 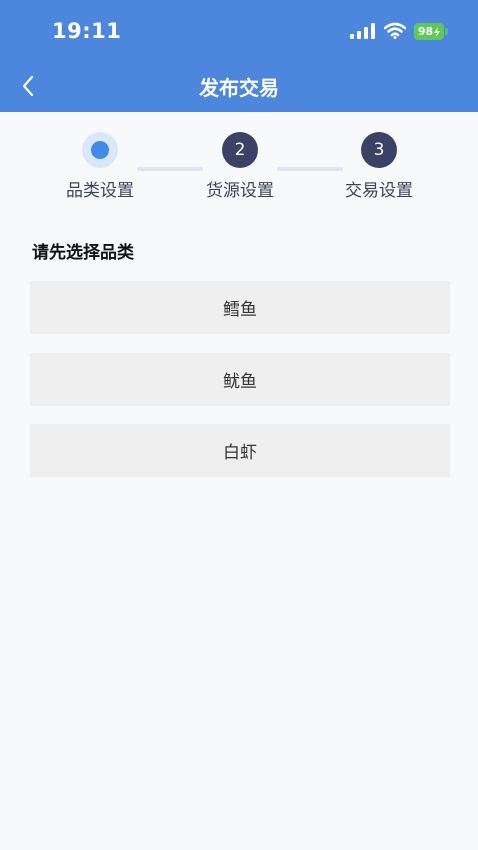 I want to click on step-category: 品类设置, so click(x=100, y=166).